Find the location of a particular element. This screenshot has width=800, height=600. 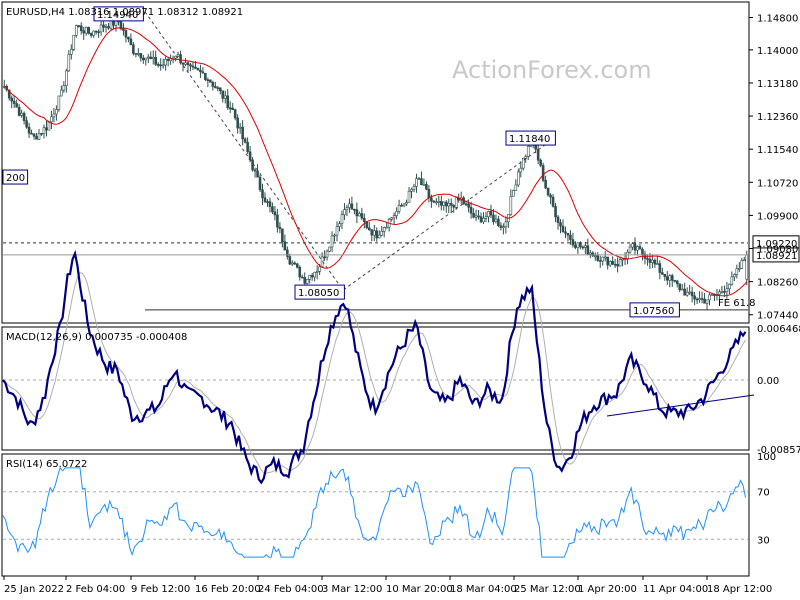

price-tick-label: 1.13180 is located at coordinates (777, 84).